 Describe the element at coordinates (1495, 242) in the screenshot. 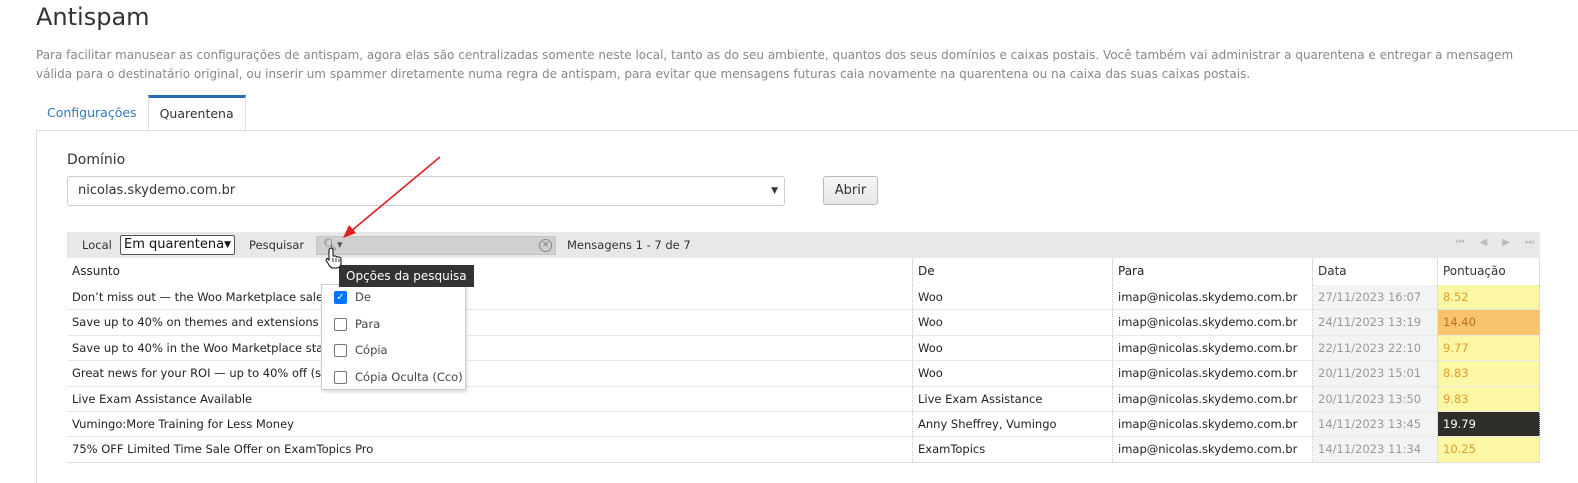

I see `pager: ⏮ ◀ ▶ ⏭` at that location.